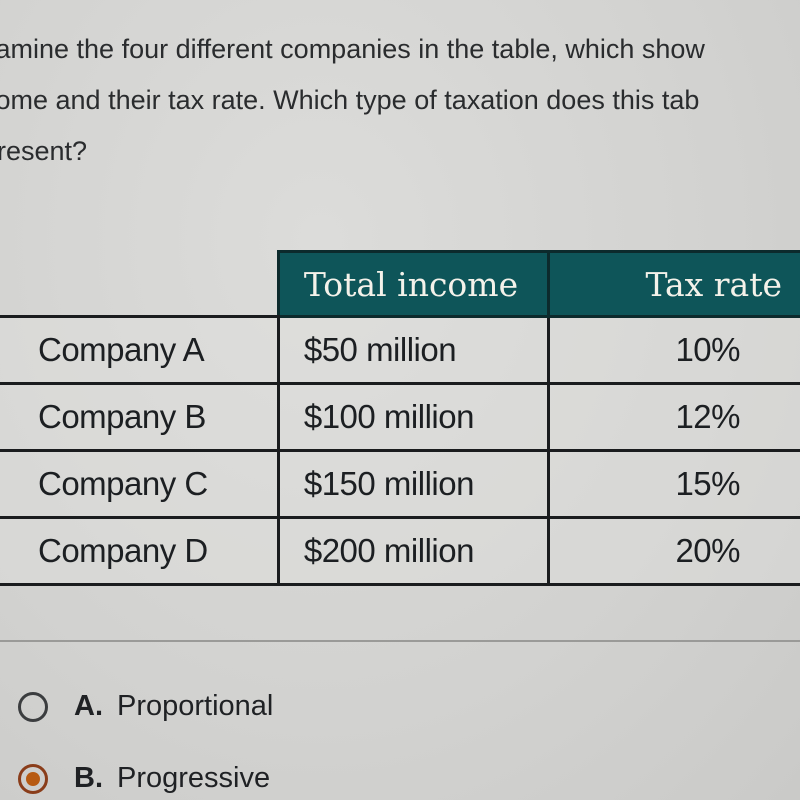 The height and width of the screenshot is (800, 800). Describe the element at coordinates (413, 551) in the screenshot. I see `total-income: $200 million` at that location.